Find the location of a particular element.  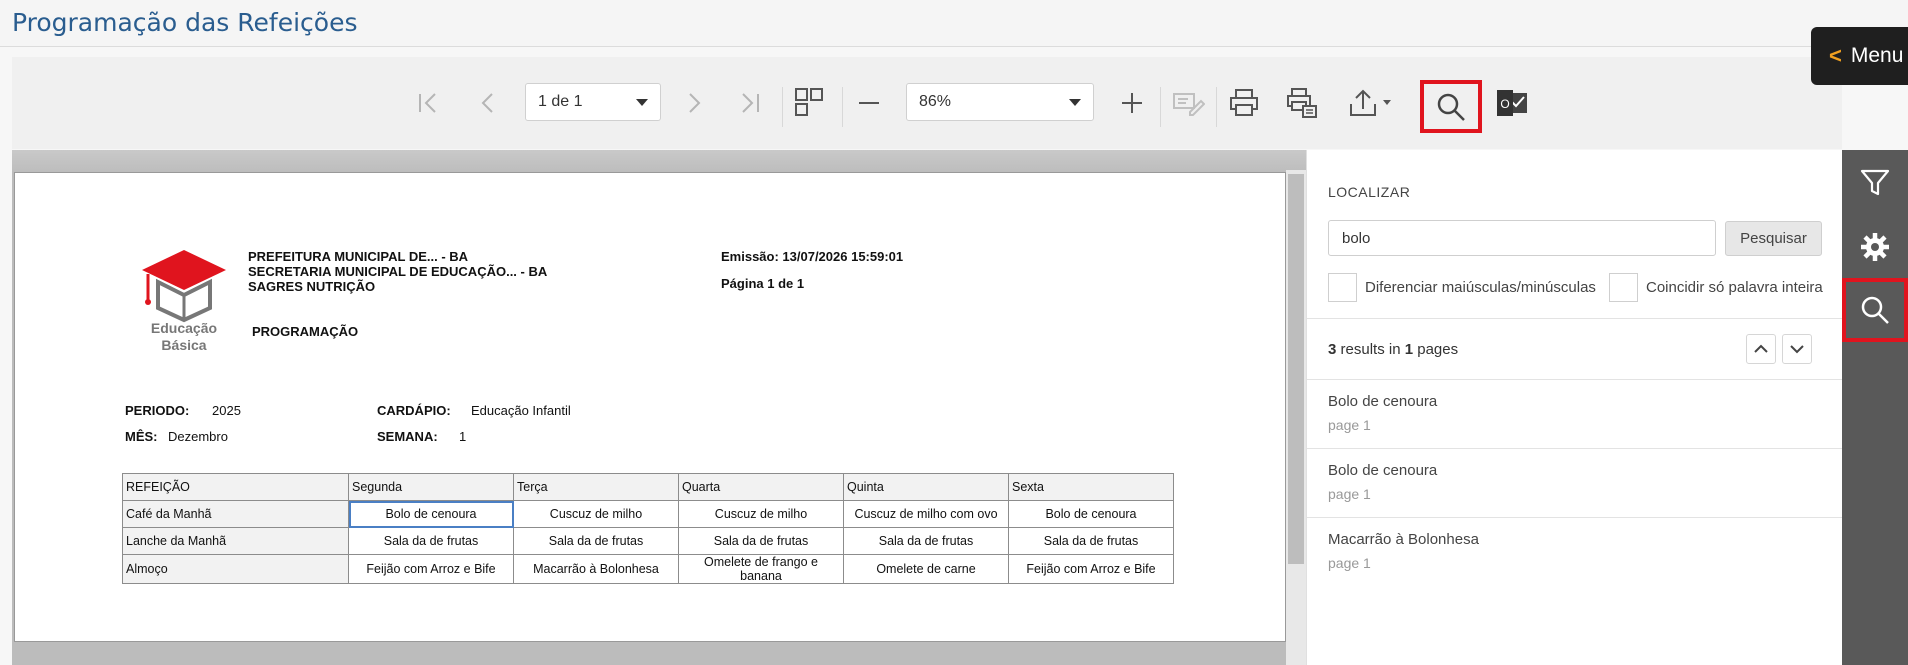

outlook-button: O is located at coordinates (1512, 103).